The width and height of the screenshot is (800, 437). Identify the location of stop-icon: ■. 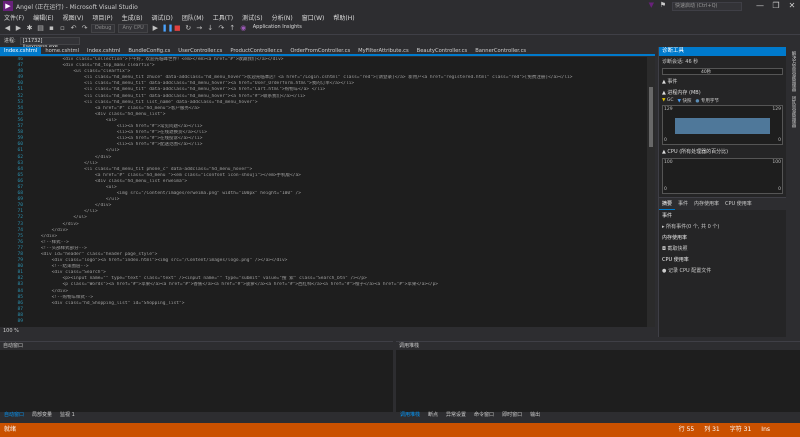
(177, 28).